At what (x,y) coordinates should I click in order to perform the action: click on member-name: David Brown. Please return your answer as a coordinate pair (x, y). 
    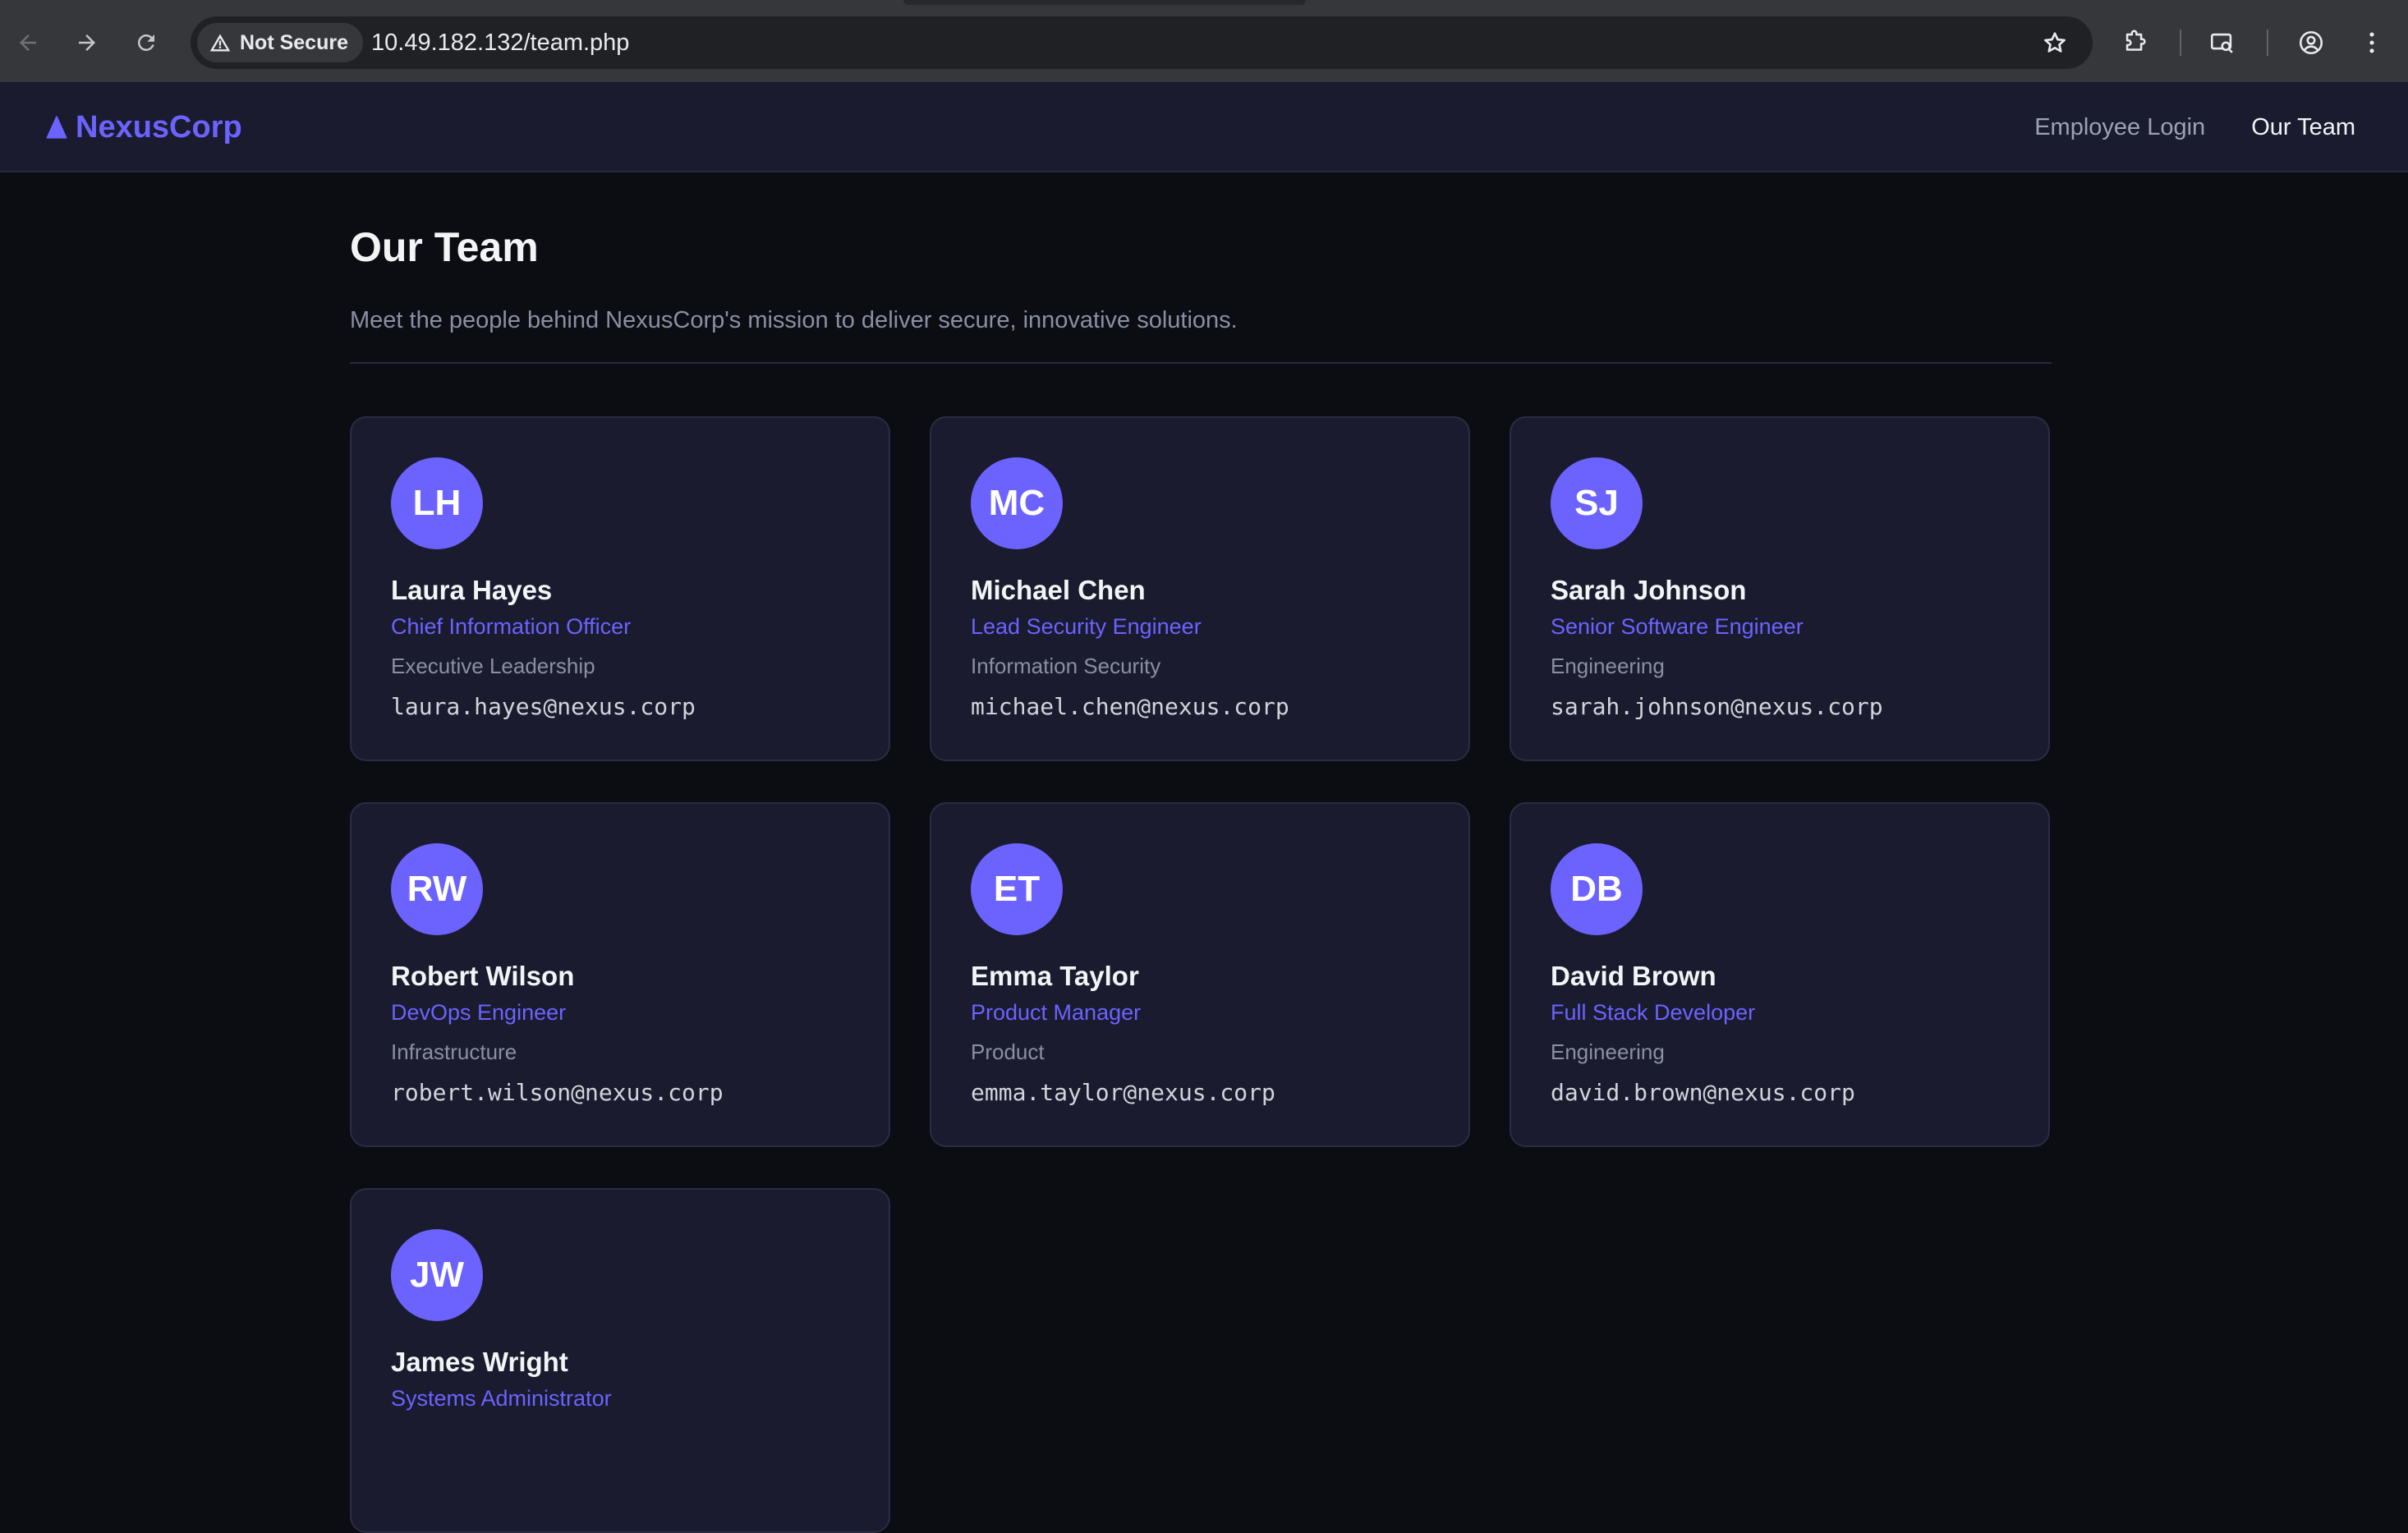
    Looking at the image, I should click on (1633, 976).